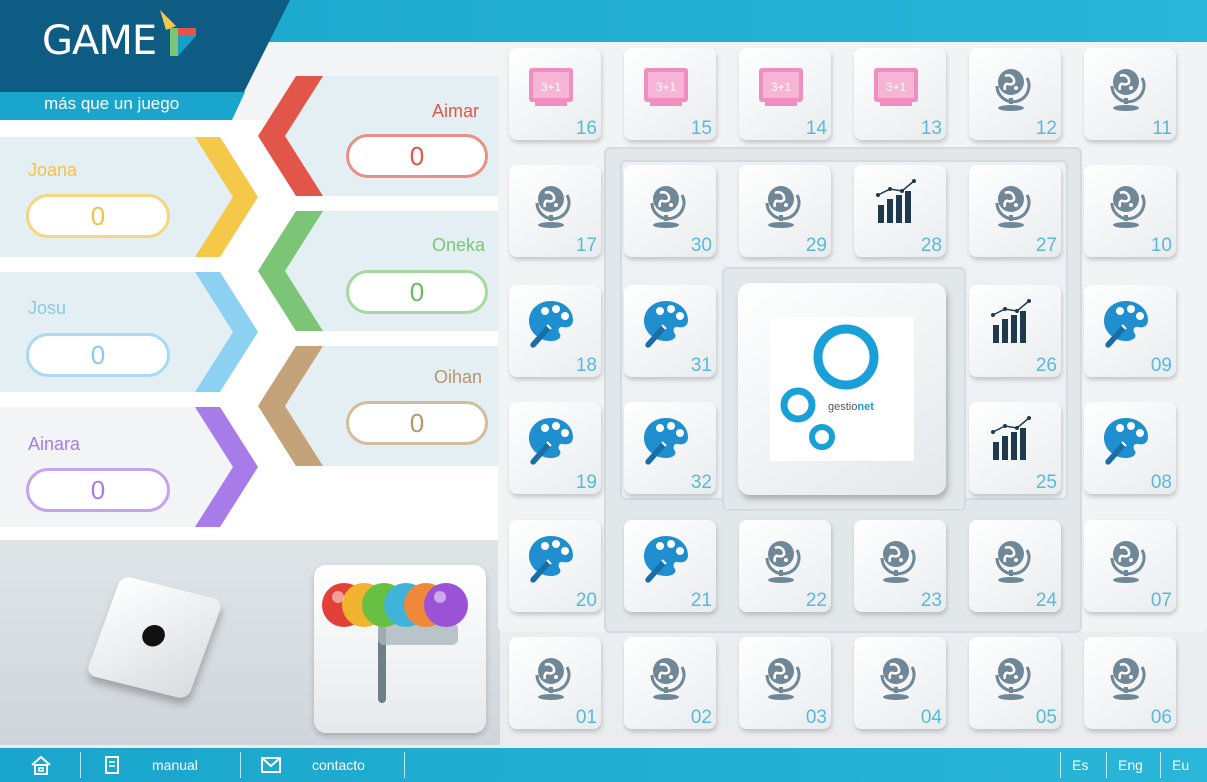  Describe the element at coordinates (816, 717) in the screenshot. I see `tile-number: 03` at that location.